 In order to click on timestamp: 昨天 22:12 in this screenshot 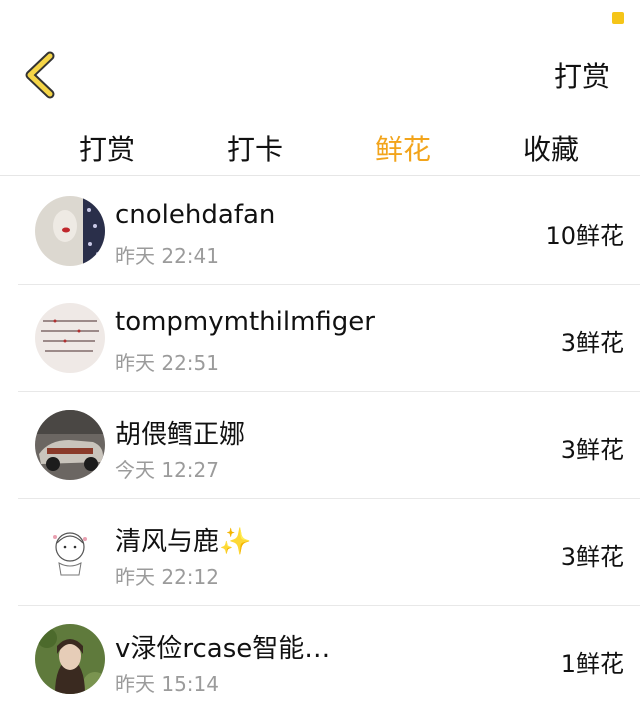, I will do `click(167, 577)`.